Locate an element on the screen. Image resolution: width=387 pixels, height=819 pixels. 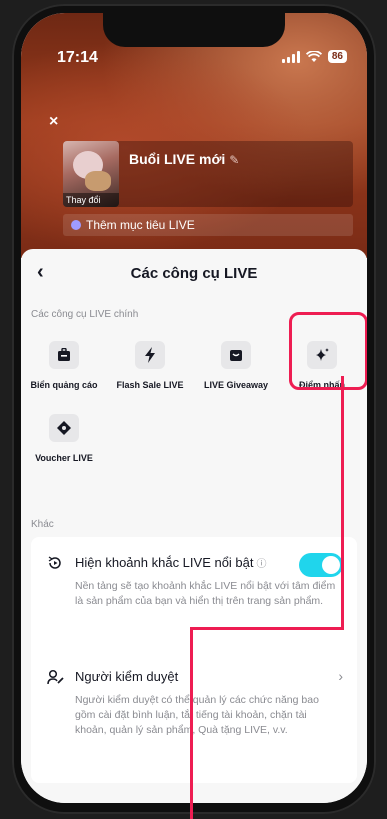
notch is located at coordinates (194, 30).